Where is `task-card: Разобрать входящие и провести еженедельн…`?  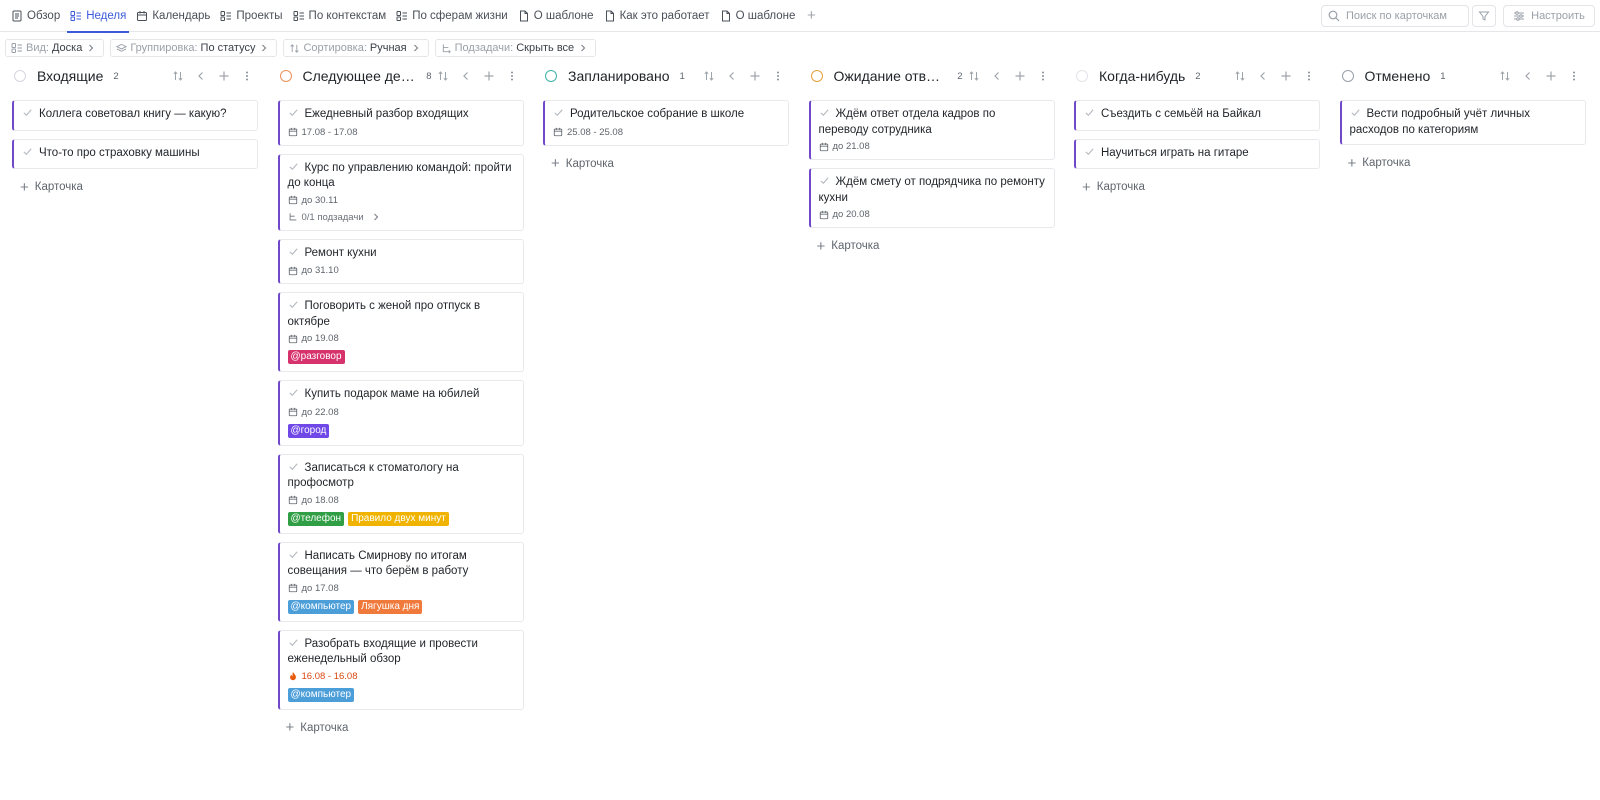 task-card: Разобрать входящие и провести еженедельн… is located at coordinates (400, 669).